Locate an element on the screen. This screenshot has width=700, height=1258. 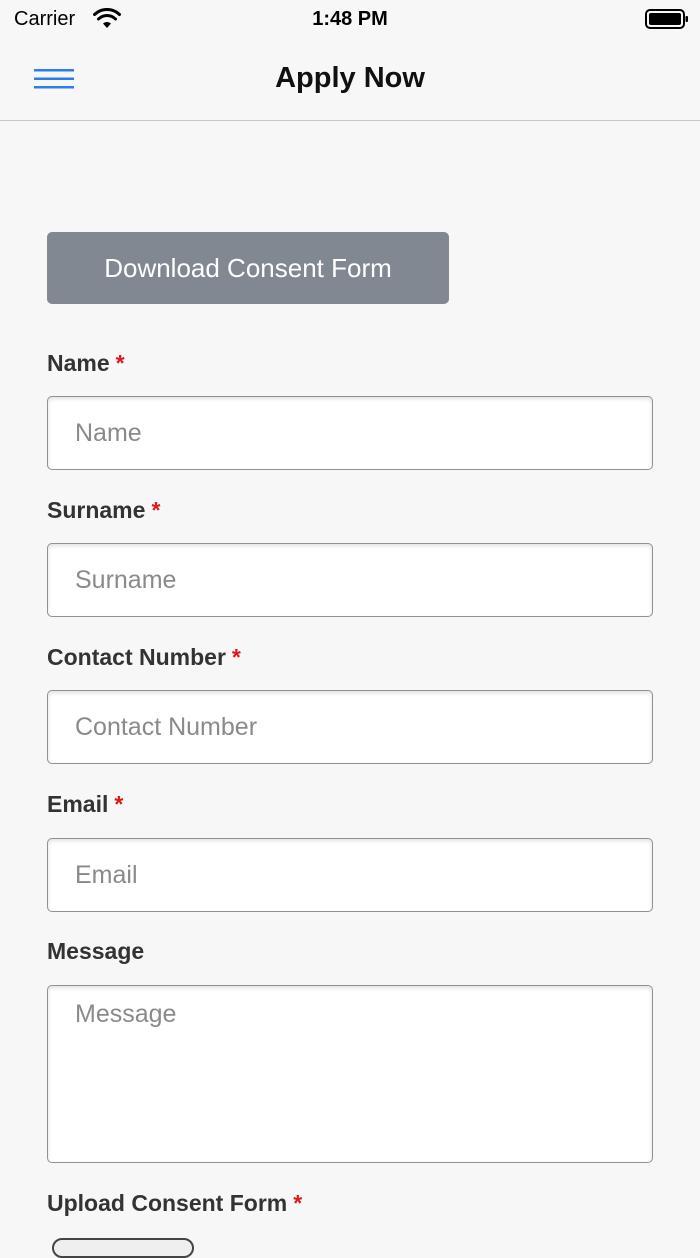
name-label: Name * is located at coordinates (86, 363).